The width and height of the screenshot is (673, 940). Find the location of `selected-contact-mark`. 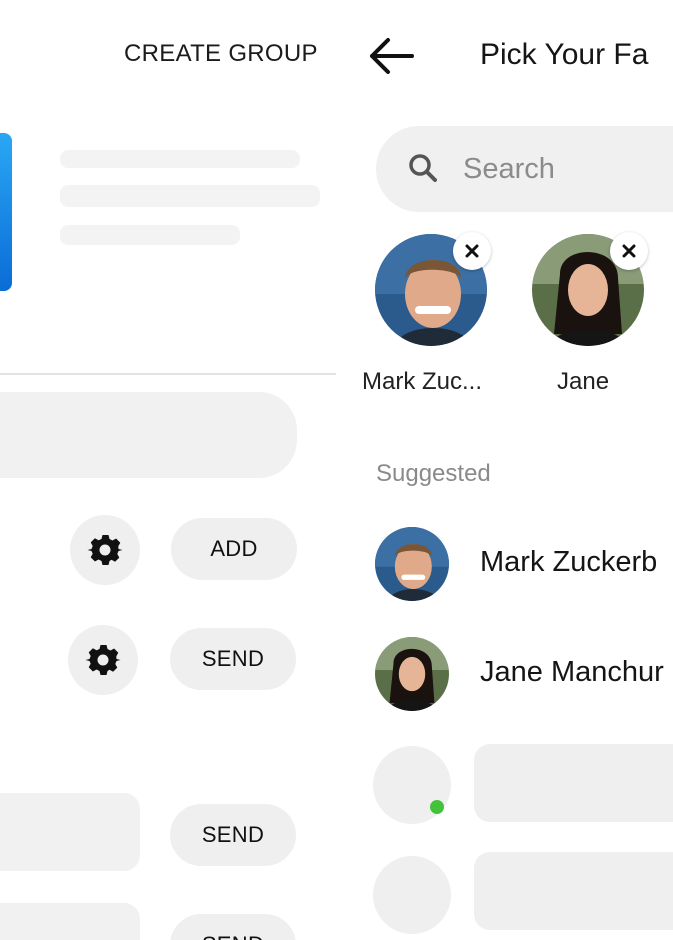

selected-contact-mark is located at coordinates (433, 289).